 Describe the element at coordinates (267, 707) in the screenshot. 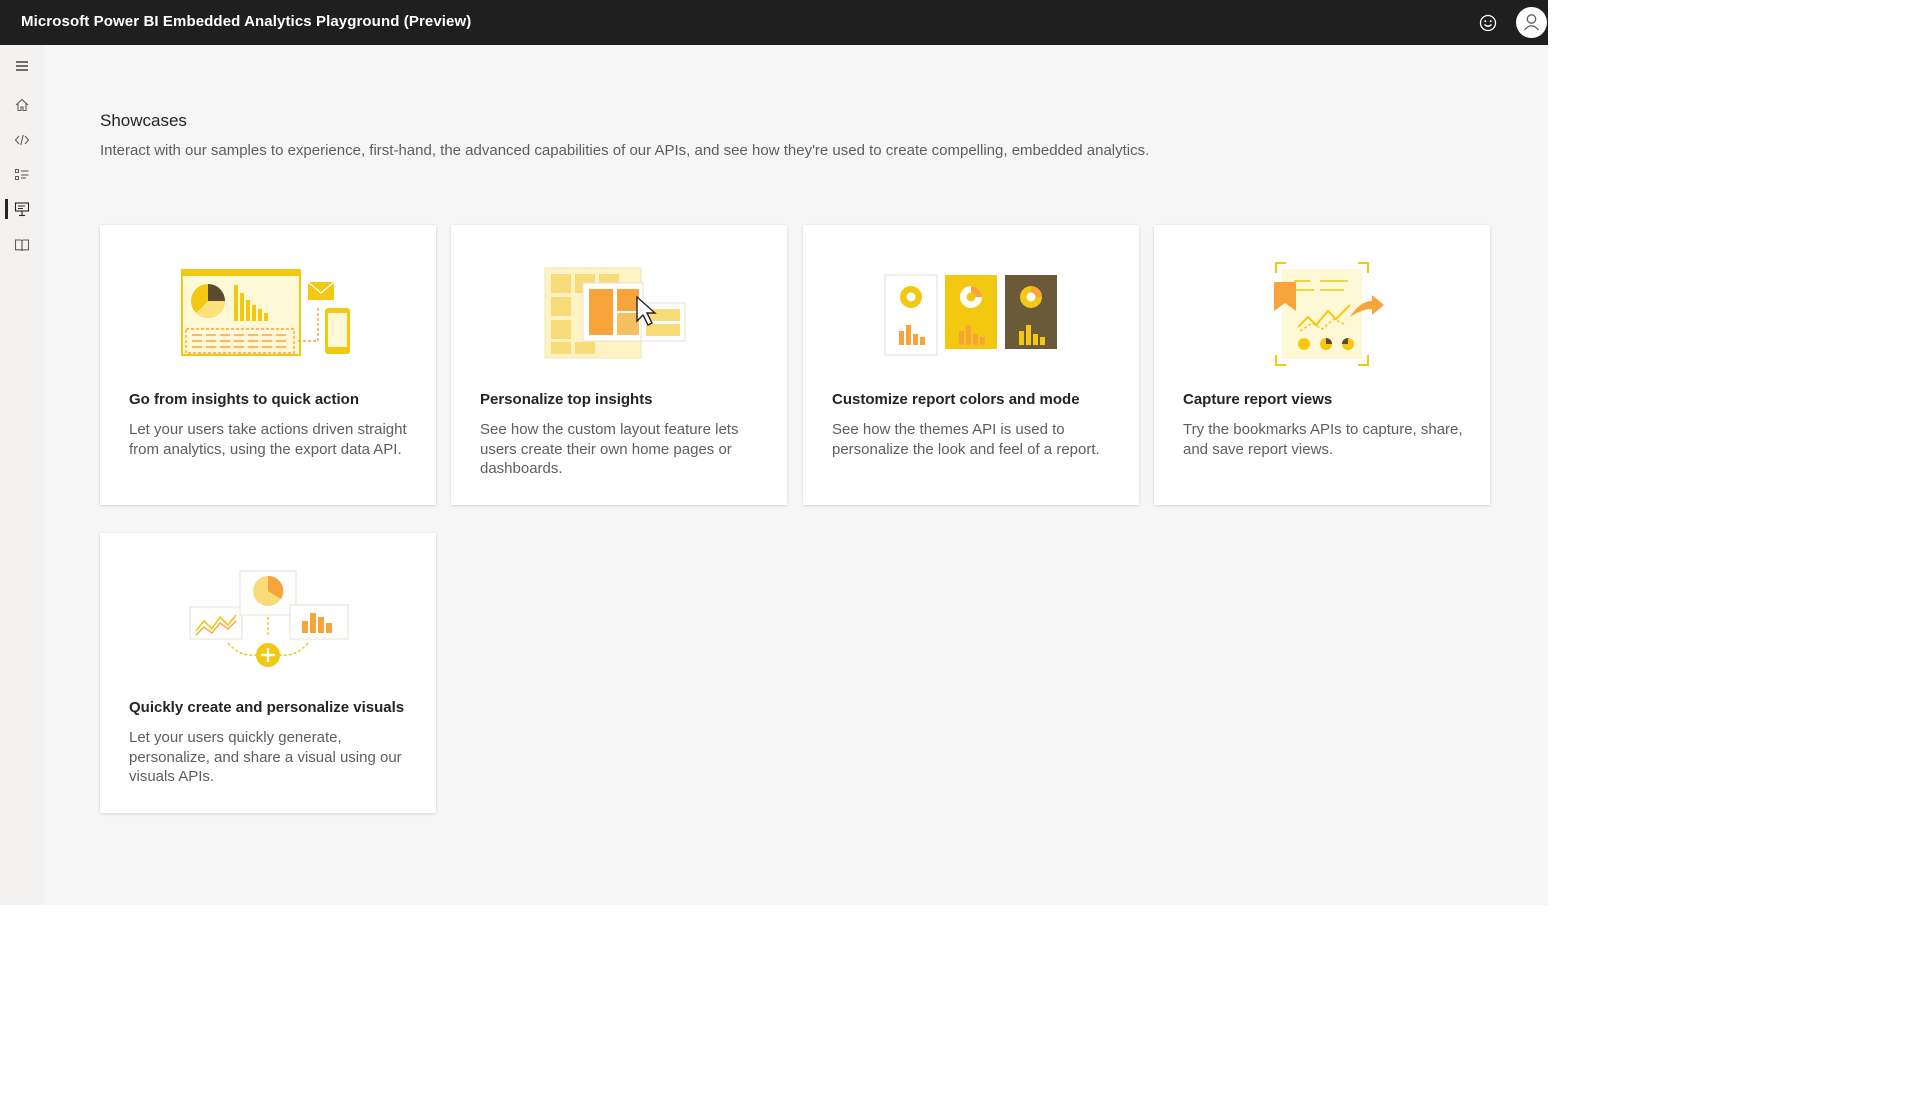

I see `card-title: Quickly create and personalize visuals` at that location.